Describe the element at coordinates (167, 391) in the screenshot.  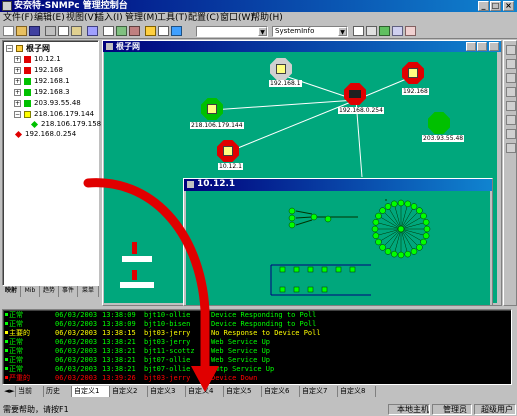
I see `tab-custom-3: 自定义3` at that location.